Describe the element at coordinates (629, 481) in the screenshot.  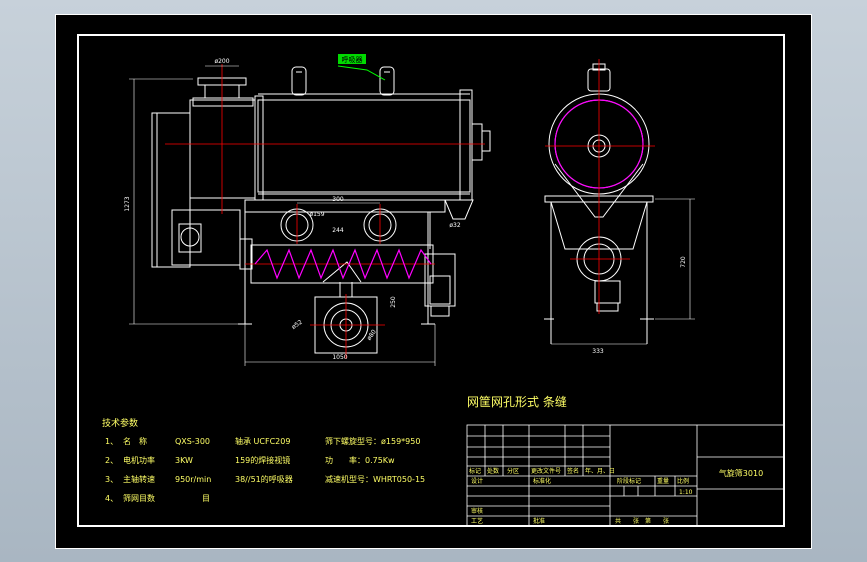
I see `tb-stage: 阶段标记` at that location.